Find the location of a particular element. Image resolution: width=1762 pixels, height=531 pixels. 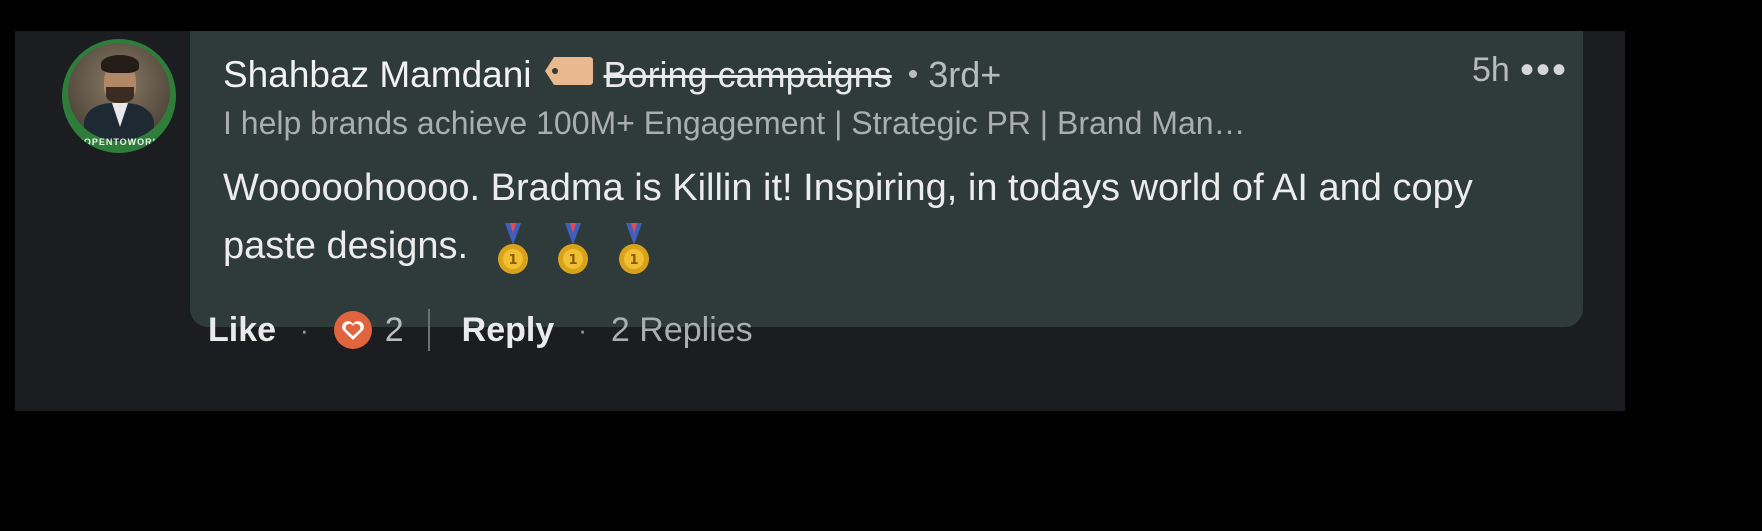

like-button: Like is located at coordinates (242, 330).